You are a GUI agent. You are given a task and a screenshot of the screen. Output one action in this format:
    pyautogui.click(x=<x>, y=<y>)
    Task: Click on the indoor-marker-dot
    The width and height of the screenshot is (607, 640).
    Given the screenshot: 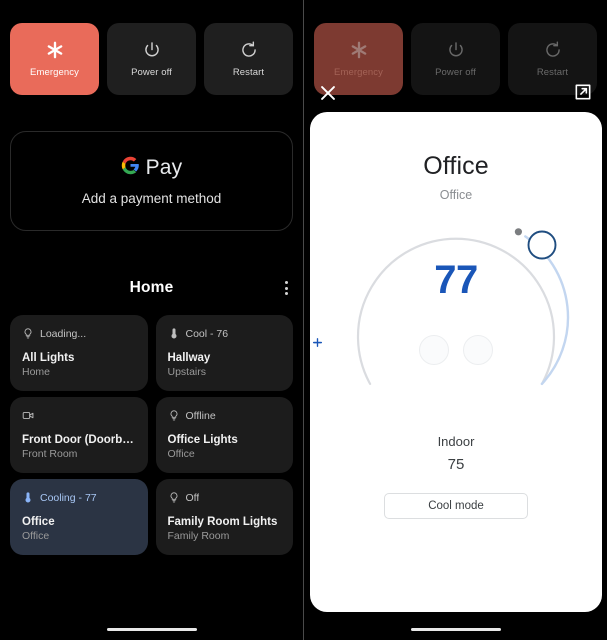 What is the action you would take?
    pyautogui.click(x=518, y=232)
    